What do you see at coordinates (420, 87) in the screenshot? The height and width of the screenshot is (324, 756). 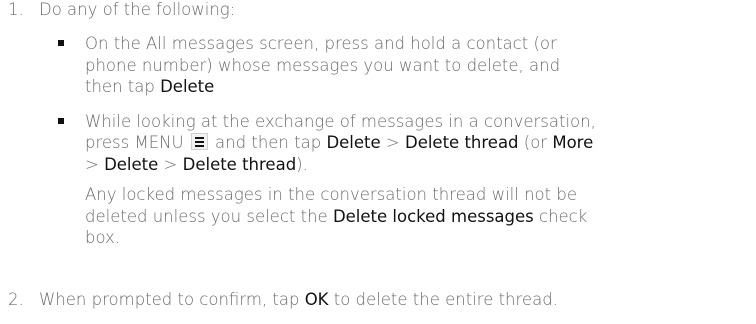 I see `bullet-line: then tap Delete` at bounding box center [420, 87].